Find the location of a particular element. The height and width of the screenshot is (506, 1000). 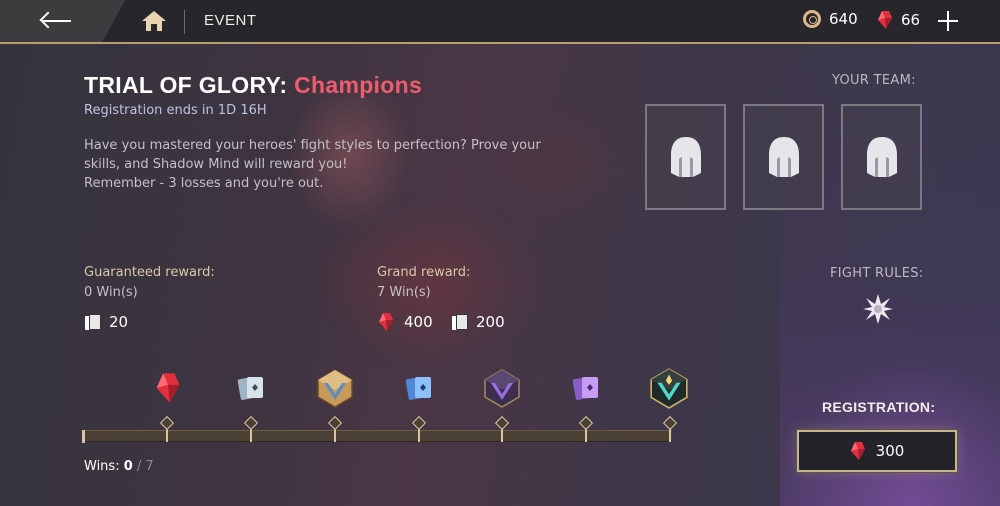

fight-rules-button is located at coordinates (878, 309).